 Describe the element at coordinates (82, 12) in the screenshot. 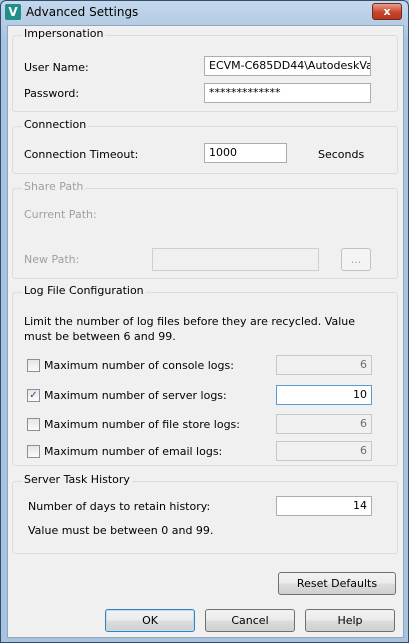

I see `window-title: Advanced Settings` at that location.